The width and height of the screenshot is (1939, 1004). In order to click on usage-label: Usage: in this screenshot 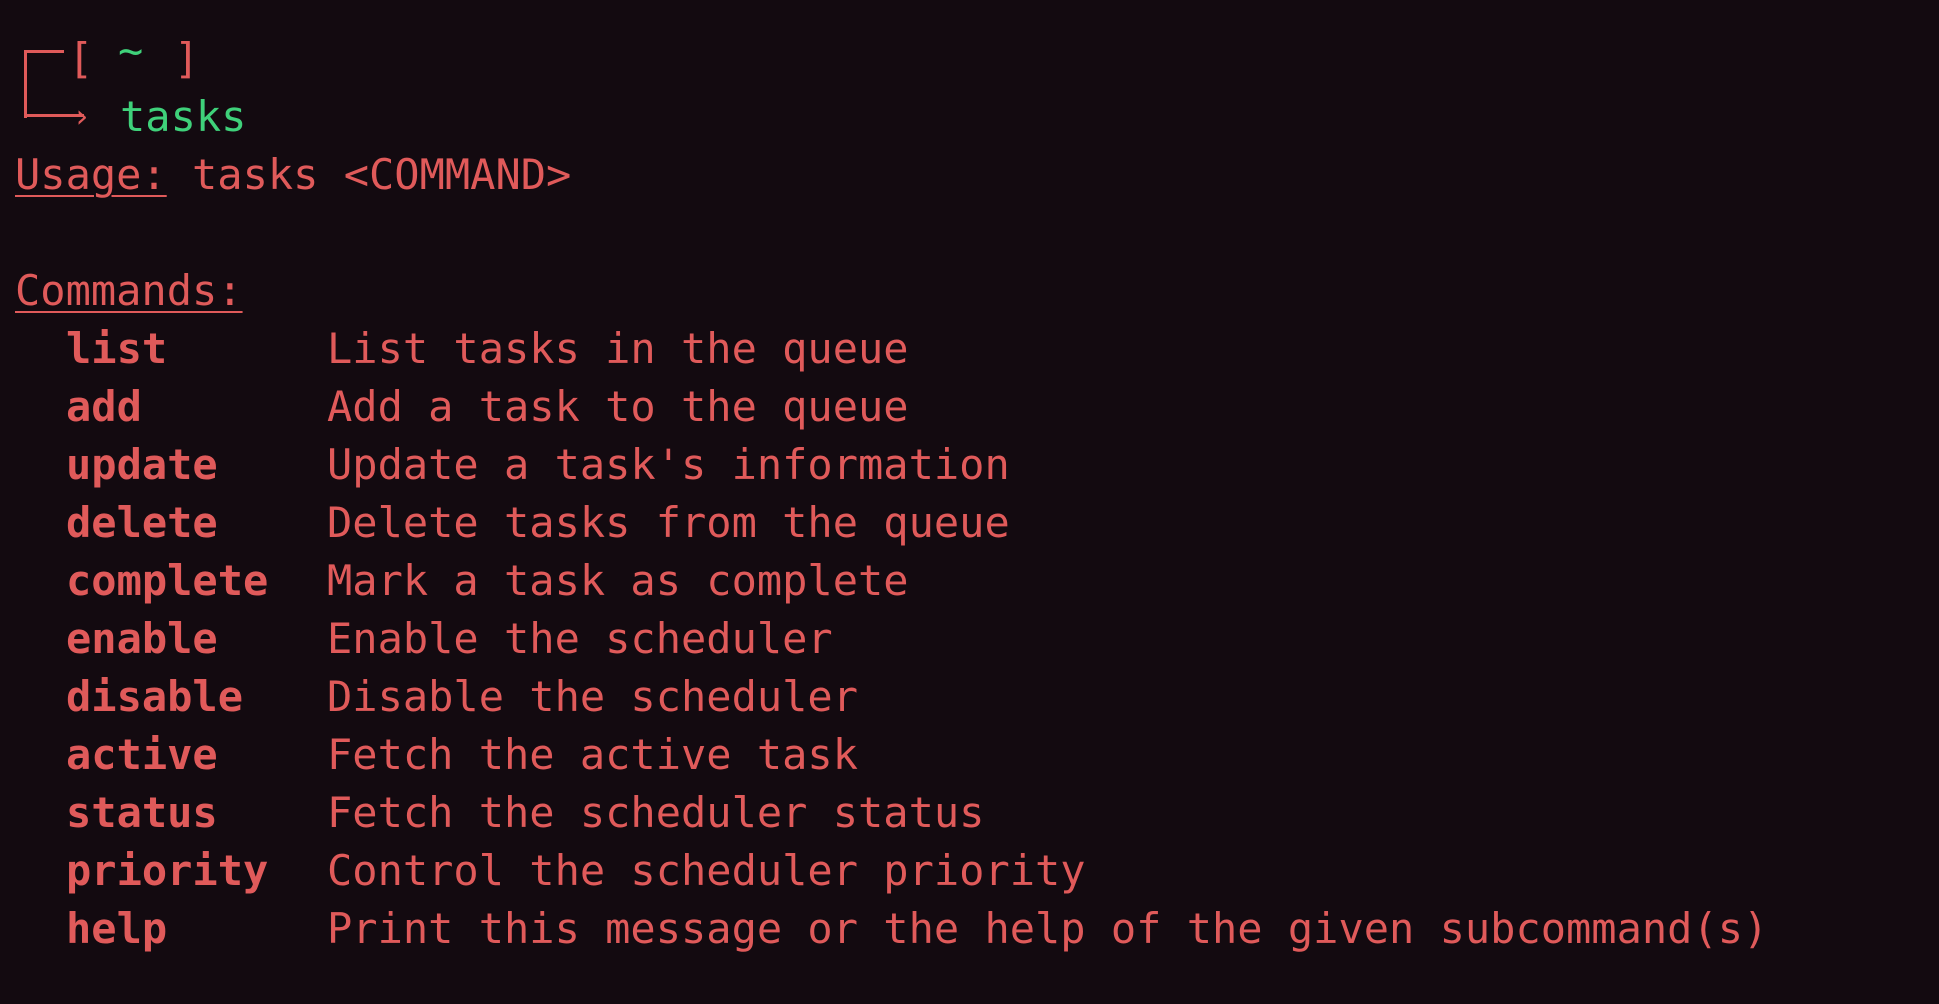, I will do `click(91, 174)`.